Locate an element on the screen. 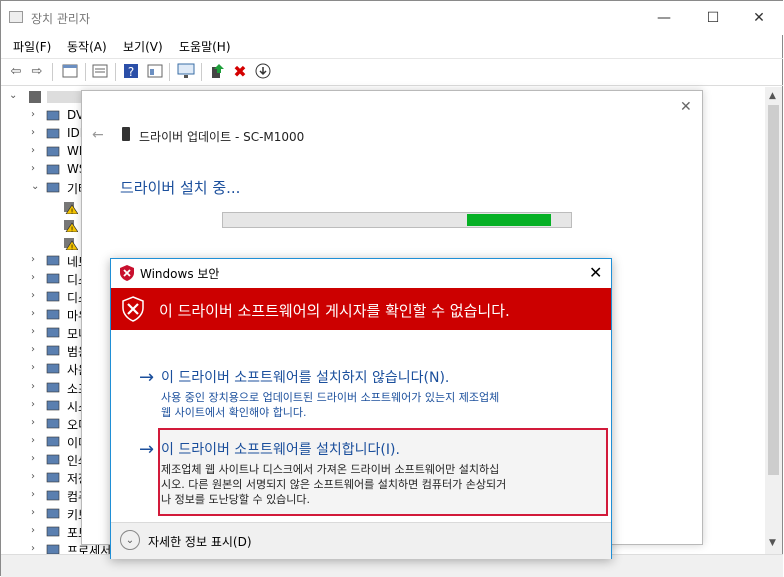 This screenshot has height=577, width=784. toolbar: ⇦ ⇨ ? ✖ is located at coordinates (392, 72).